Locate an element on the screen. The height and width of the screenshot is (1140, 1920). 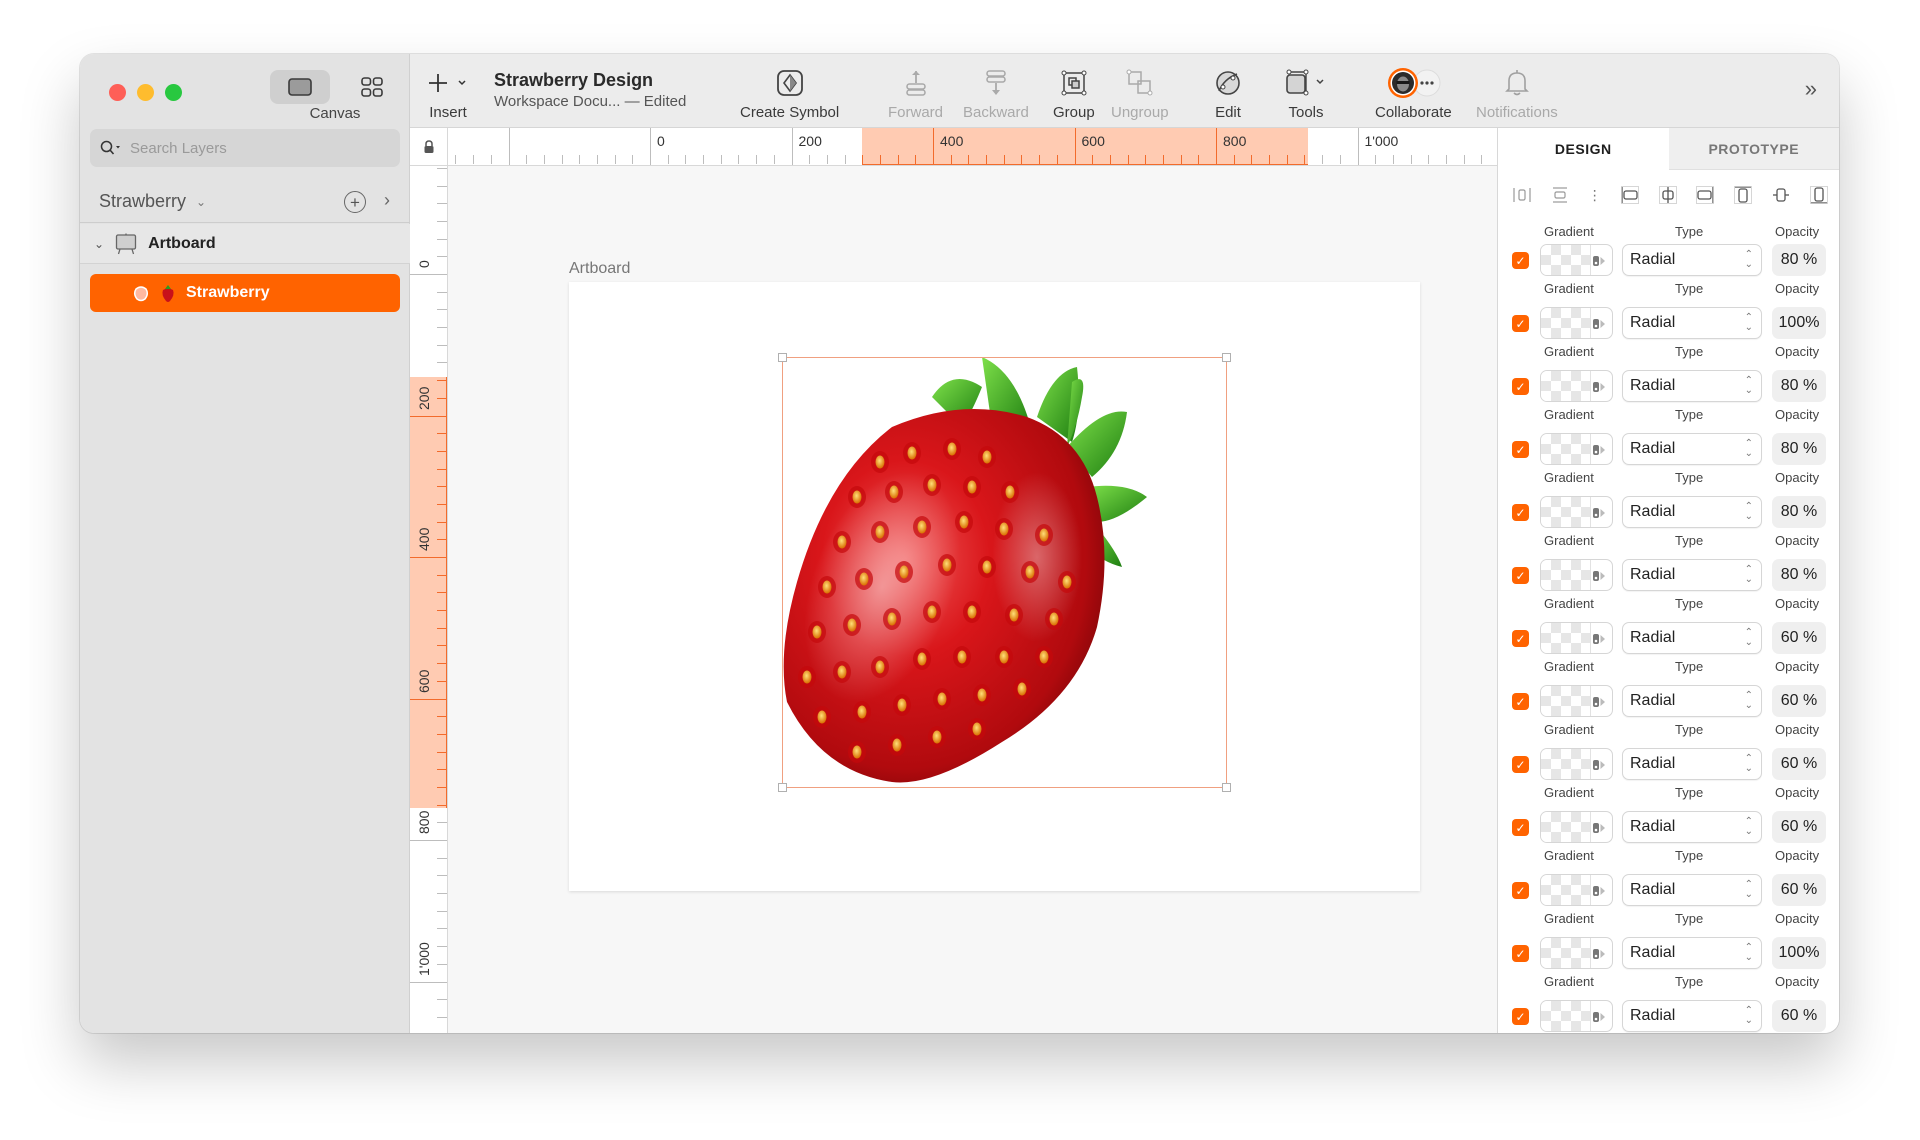
layer-row-artboard: ⌄ Artboard is located at coordinates (245, 244).